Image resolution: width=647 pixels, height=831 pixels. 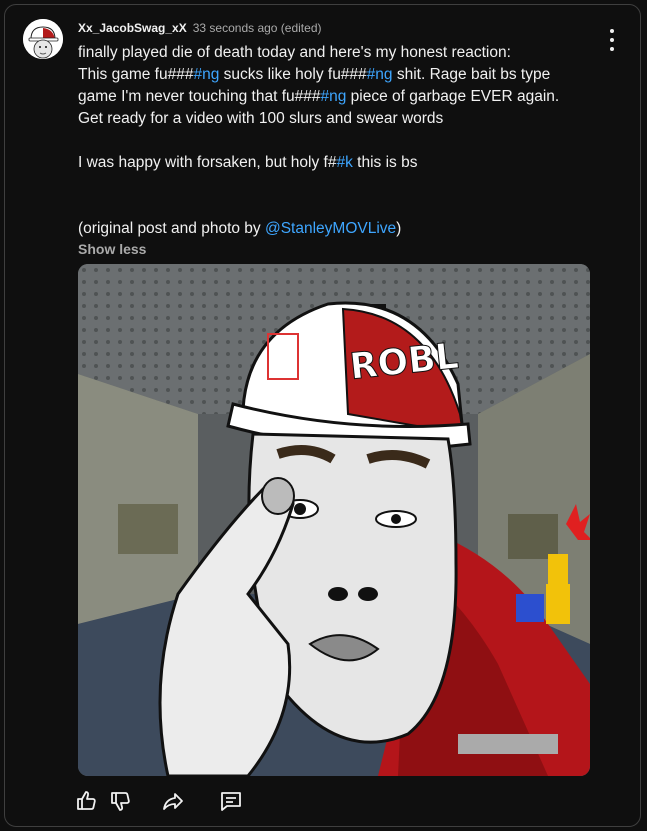 I want to click on avatar-image, so click(x=43, y=39).